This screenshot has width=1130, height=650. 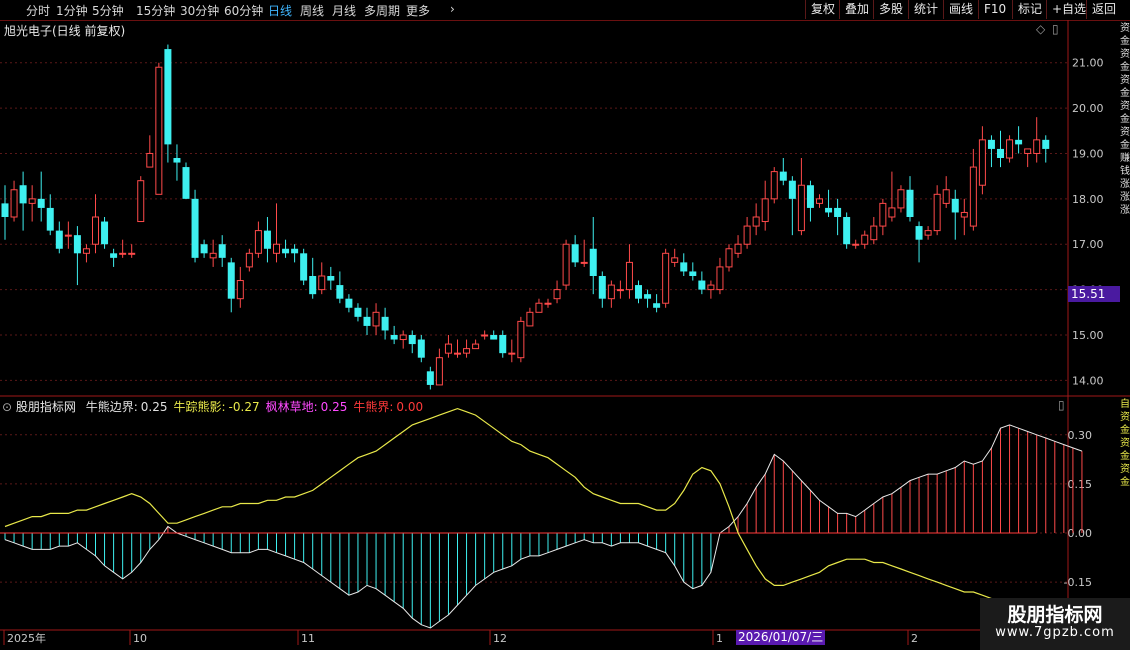 I want to click on price-tick-label: 21.00, so click(x=1088, y=63).